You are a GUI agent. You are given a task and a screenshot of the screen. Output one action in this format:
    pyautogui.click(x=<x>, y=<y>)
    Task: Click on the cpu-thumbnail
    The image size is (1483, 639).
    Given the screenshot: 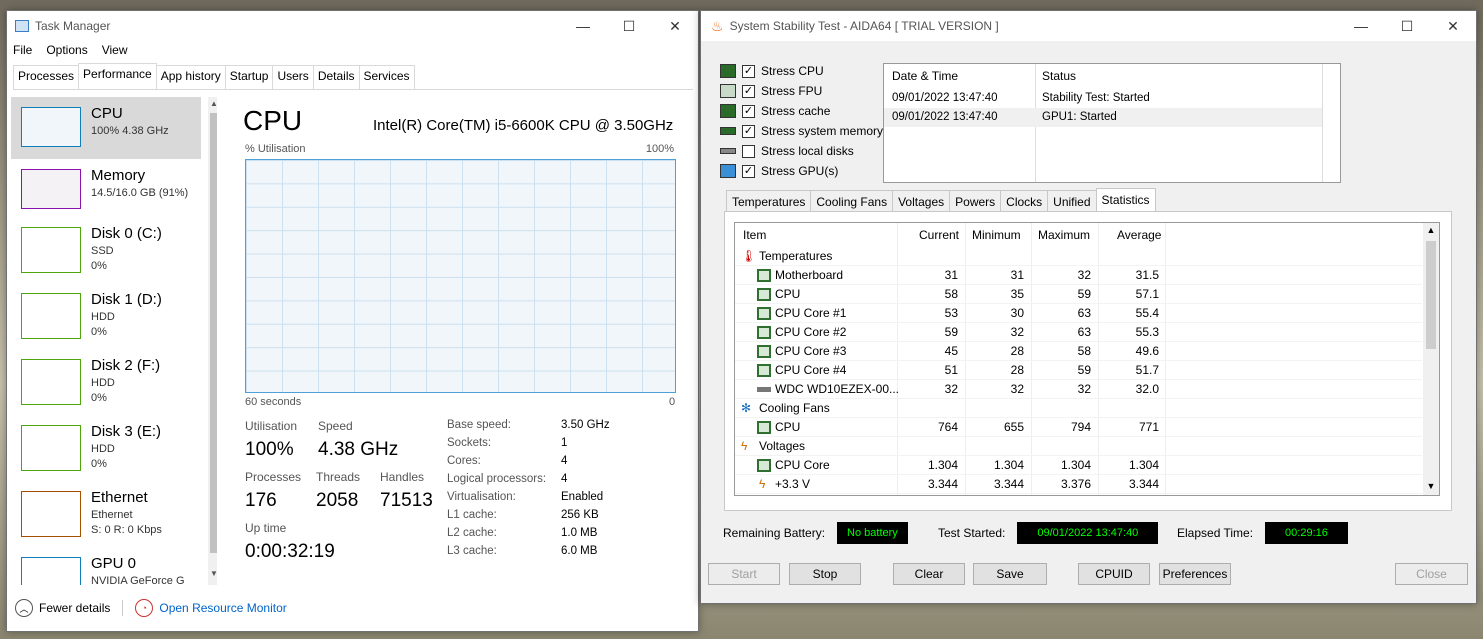 What is the action you would take?
    pyautogui.click(x=51, y=127)
    